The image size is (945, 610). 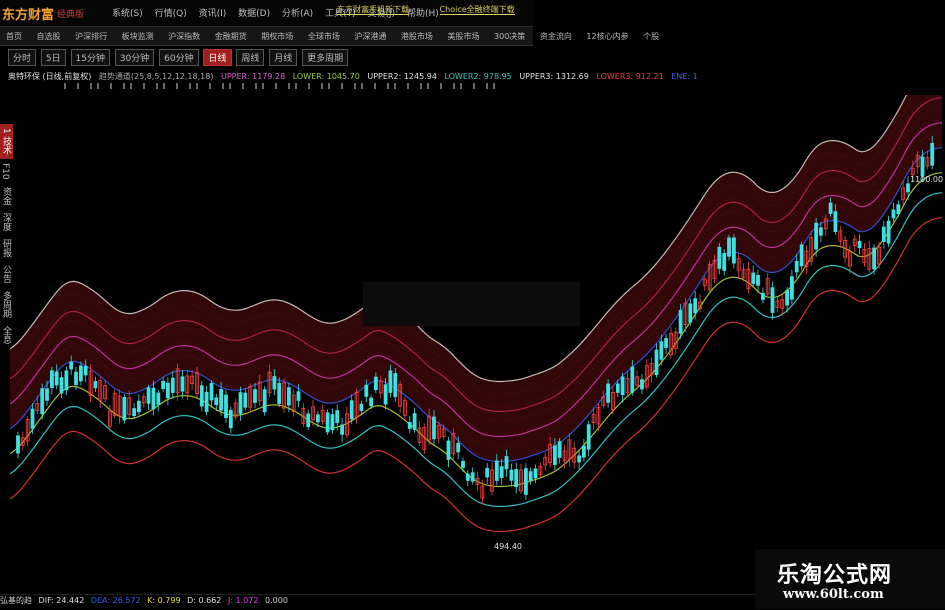 I want to click on nav-core: 12核心内参, so click(x=607, y=34).